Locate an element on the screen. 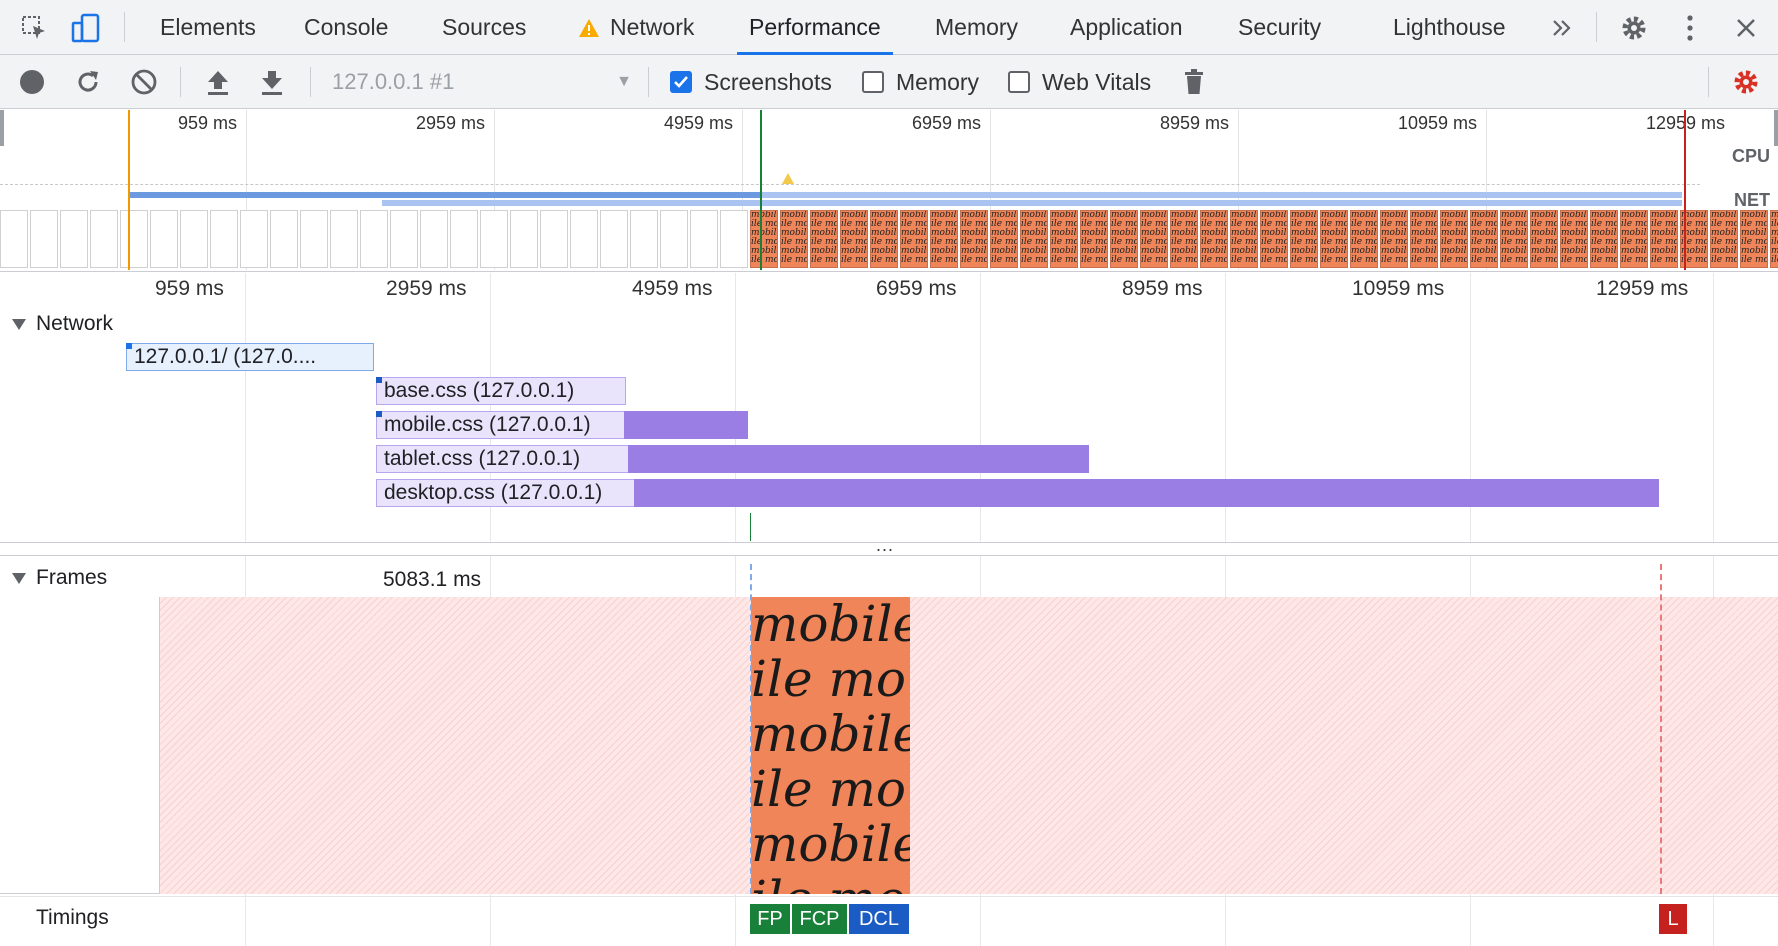 The width and height of the screenshot is (1778, 946). screenshots-checkbox: Screenshots is located at coordinates (751, 82).